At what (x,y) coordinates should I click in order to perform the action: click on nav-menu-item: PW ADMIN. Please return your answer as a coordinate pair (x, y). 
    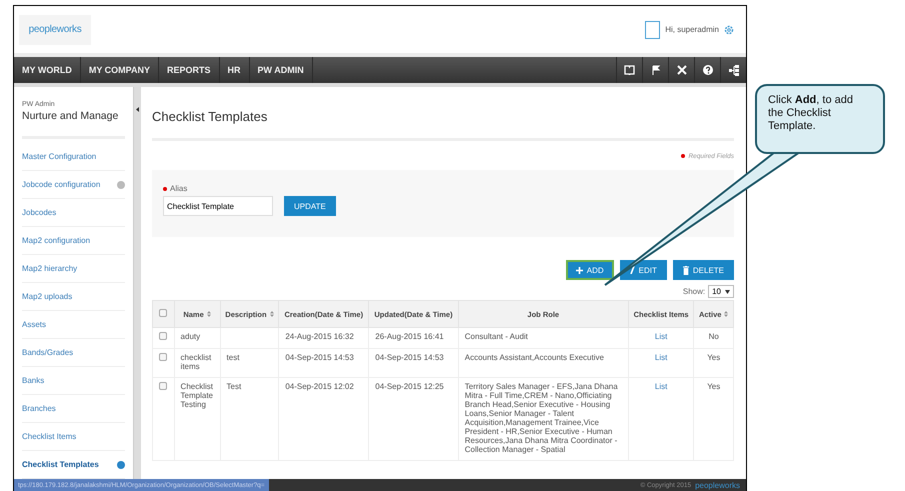
    Looking at the image, I should click on (281, 70).